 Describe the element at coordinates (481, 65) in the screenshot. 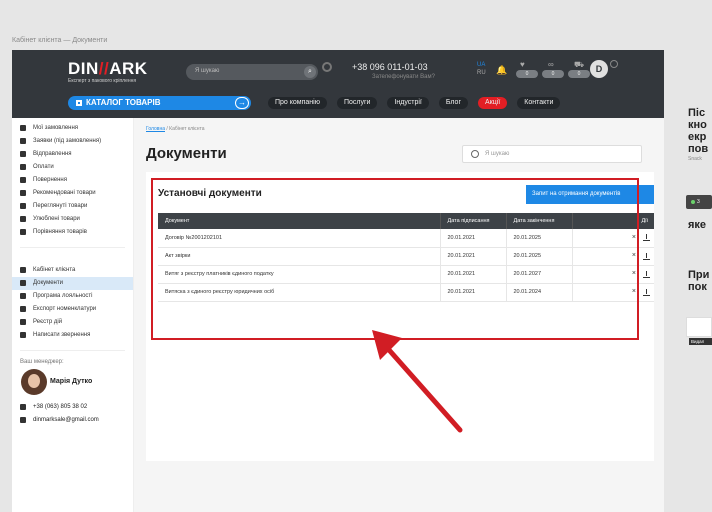

I see `lang-ua: UA` at that location.